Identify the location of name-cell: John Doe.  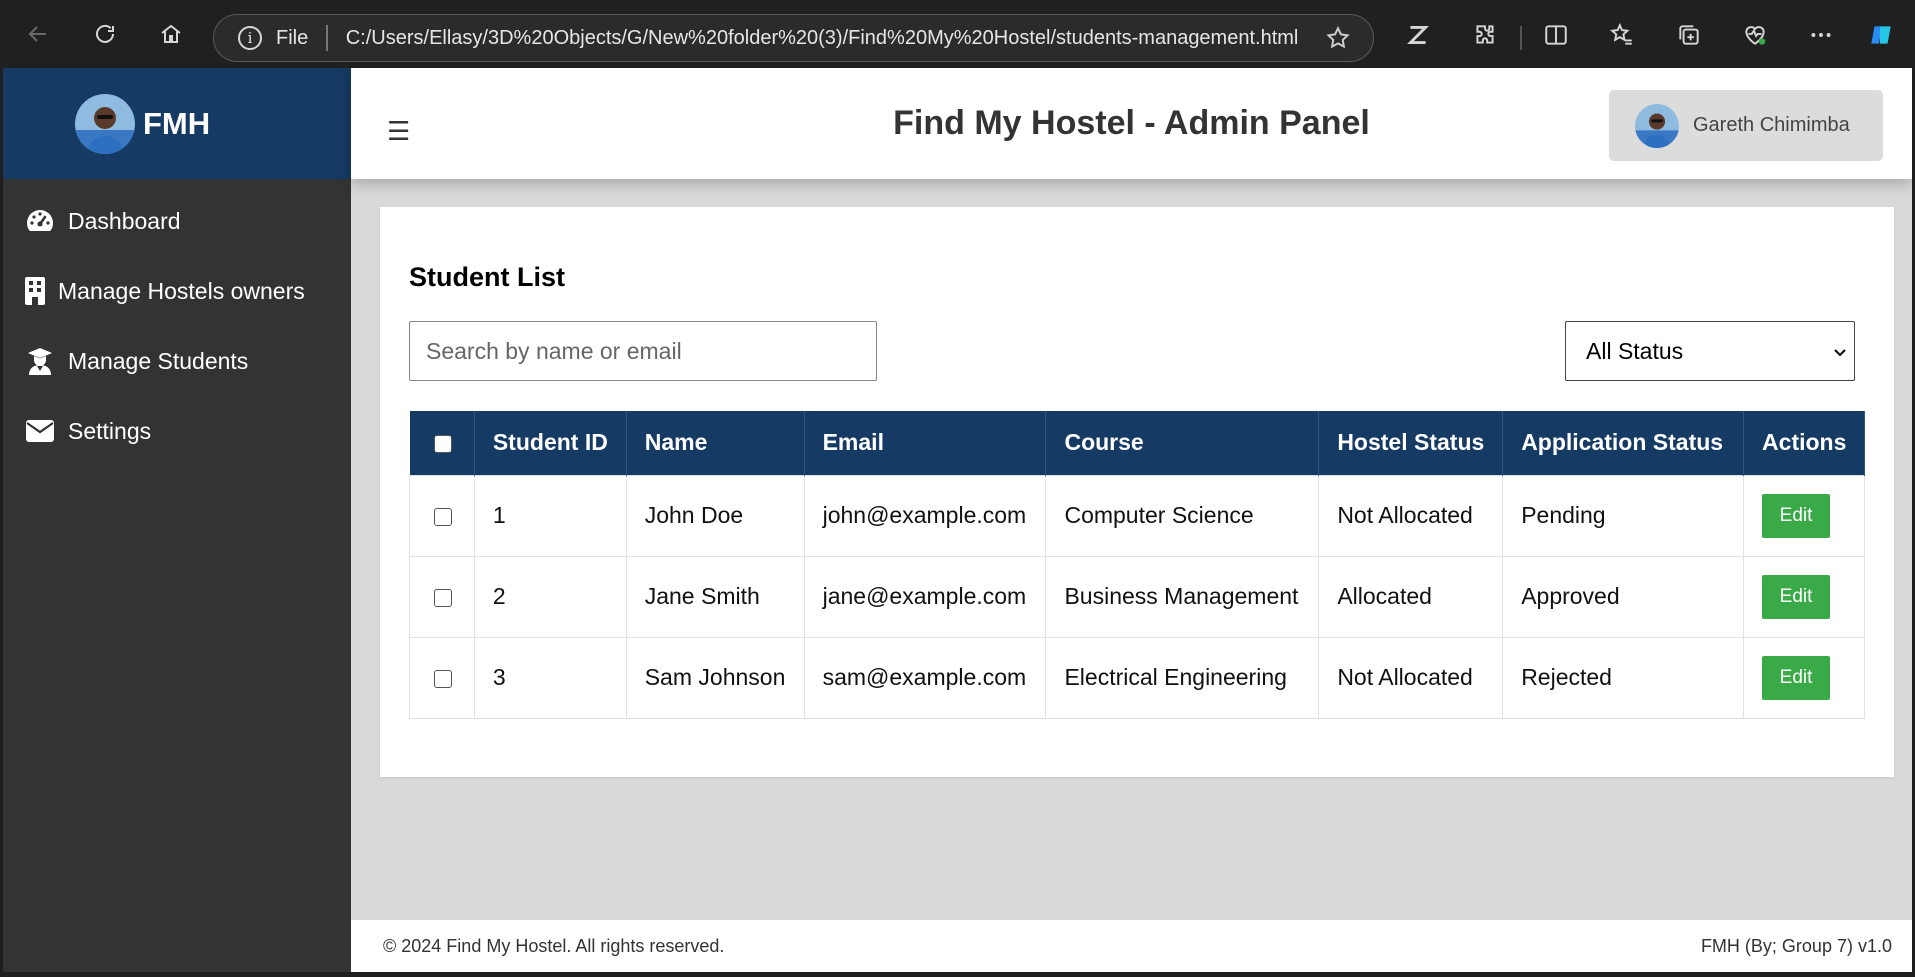
(715, 515).